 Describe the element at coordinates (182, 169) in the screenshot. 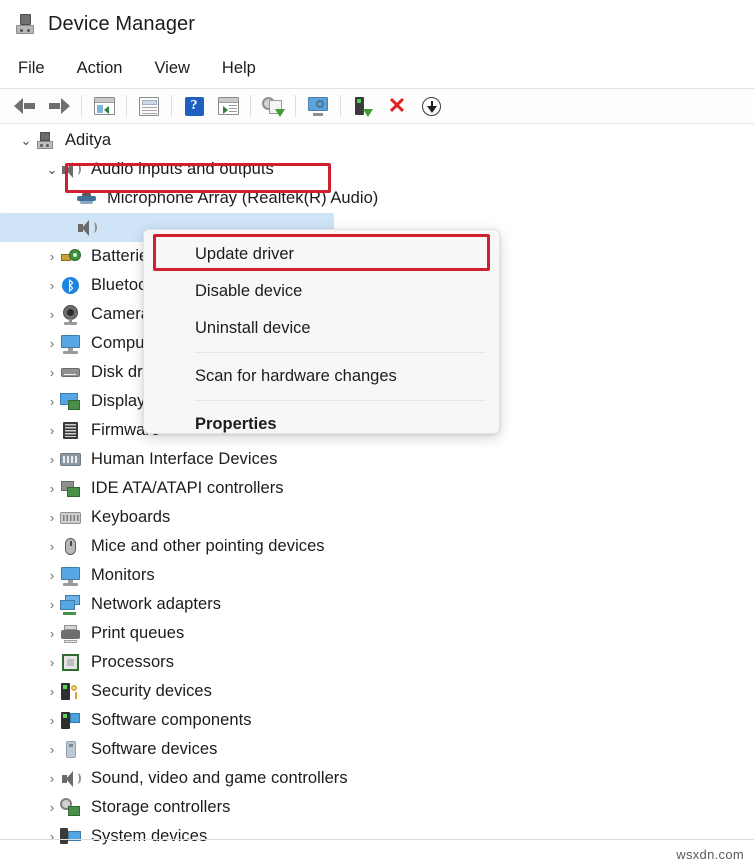

I see `tree-item-label: Audio inputs and outputs` at that location.